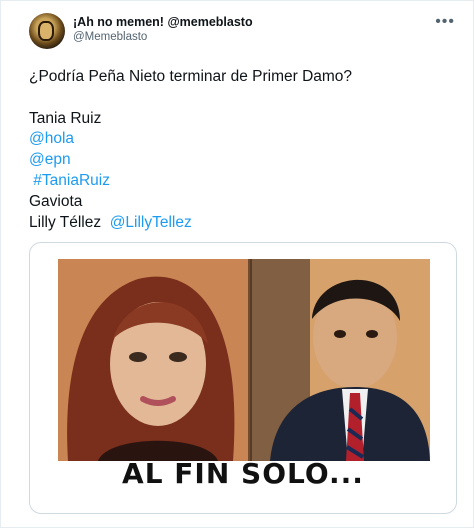  Describe the element at coordinates (445, 22) in the screenshot. I see `more-options-icon: •••` at that location.